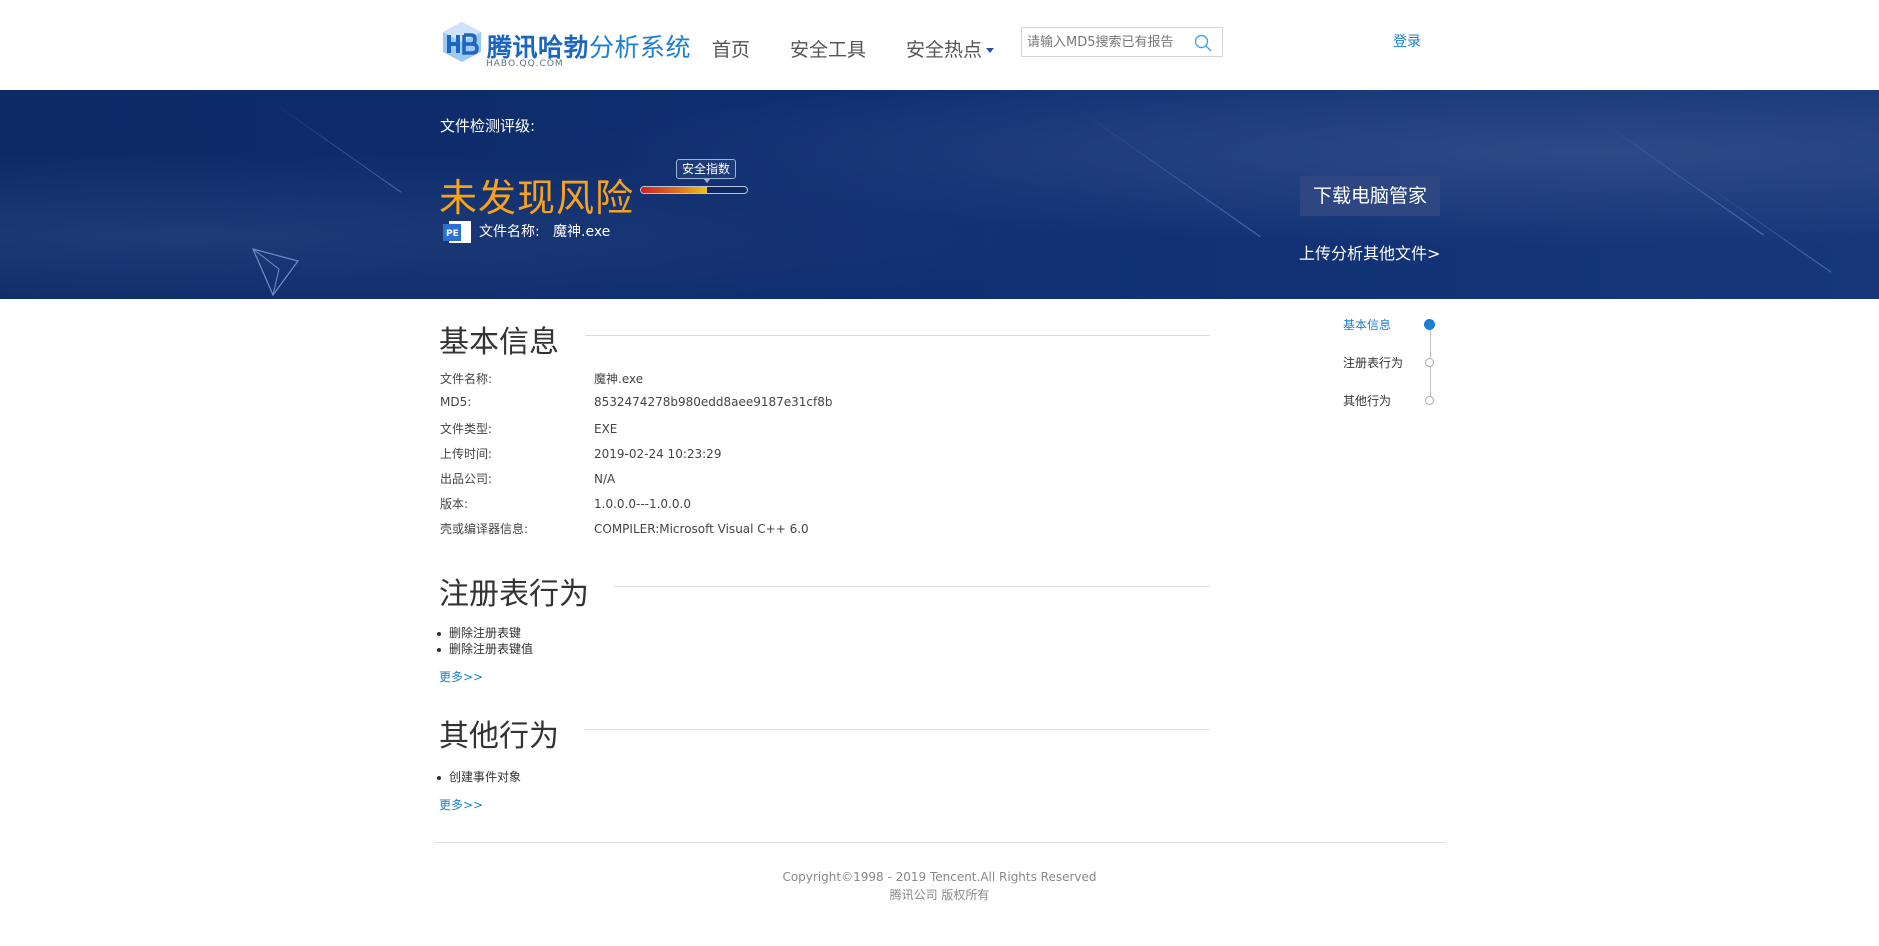 This screenshot has width=1879, height=946. What do you see at coordinates (276, 272) in the screenshot?
I see `triangle-decor-icon` at bounding box center [276, 272].